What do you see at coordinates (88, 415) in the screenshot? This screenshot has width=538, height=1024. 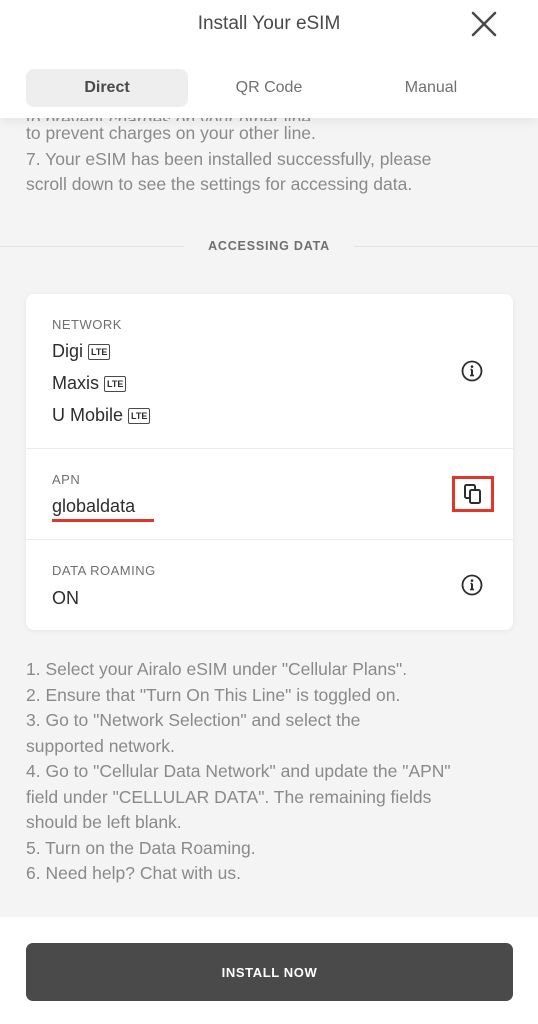 I see `network-name: U Mobile` at bounding box center [88, 415].